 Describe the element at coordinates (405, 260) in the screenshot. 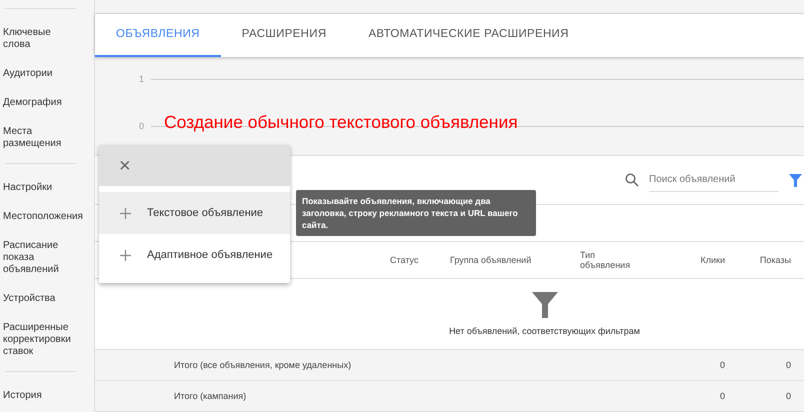

I see `column-header: Статус` at that location.